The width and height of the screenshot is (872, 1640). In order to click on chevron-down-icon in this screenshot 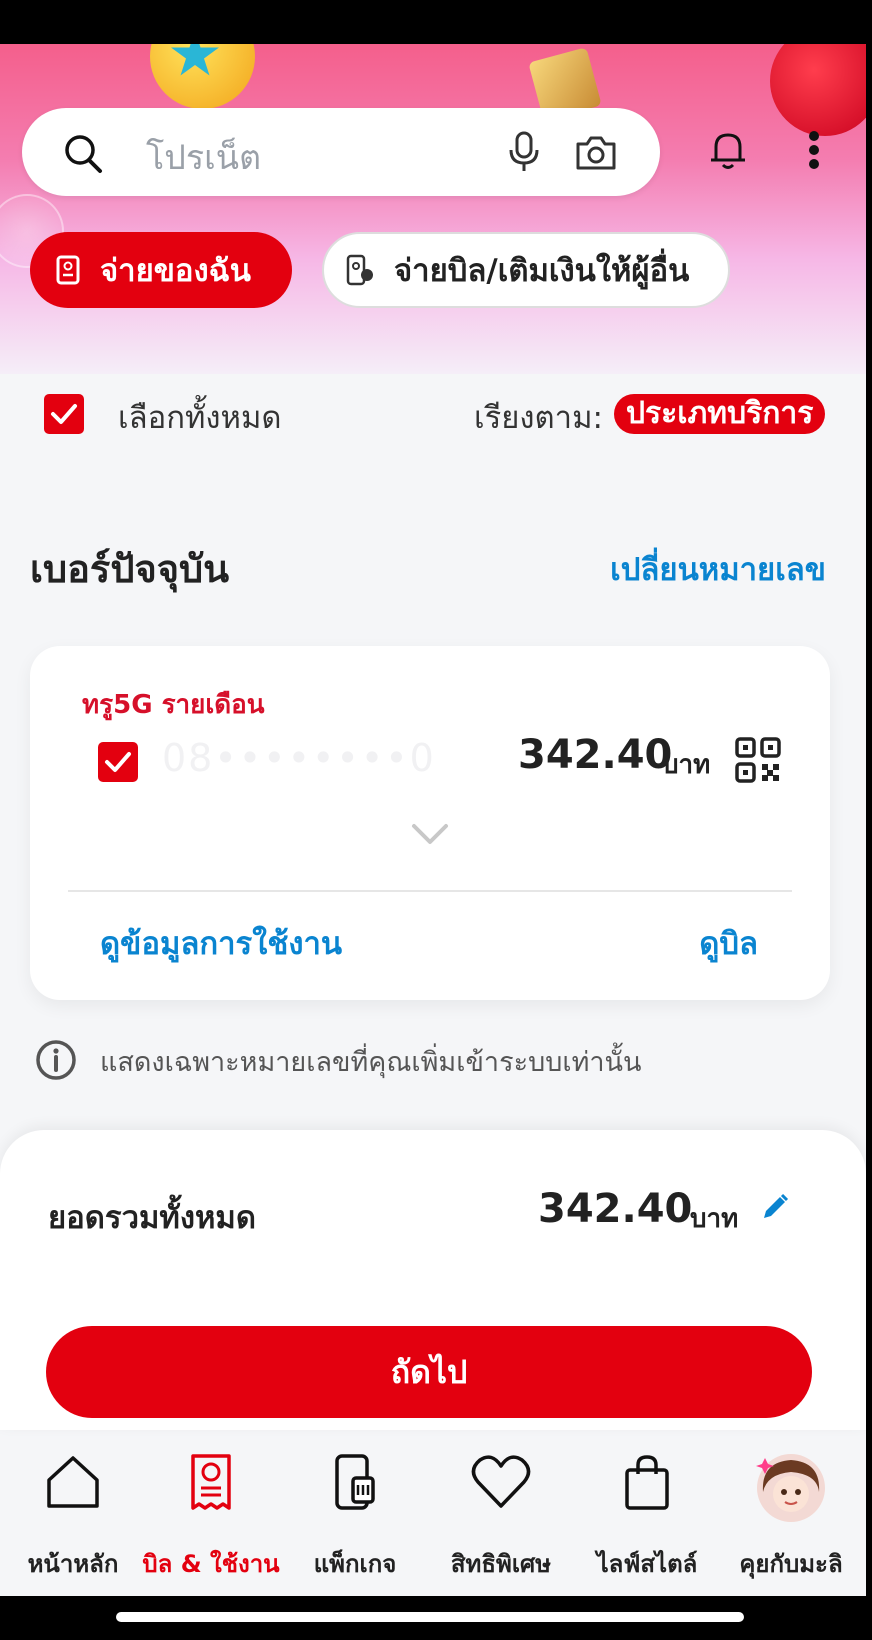, I will do `click(430, 836)`.